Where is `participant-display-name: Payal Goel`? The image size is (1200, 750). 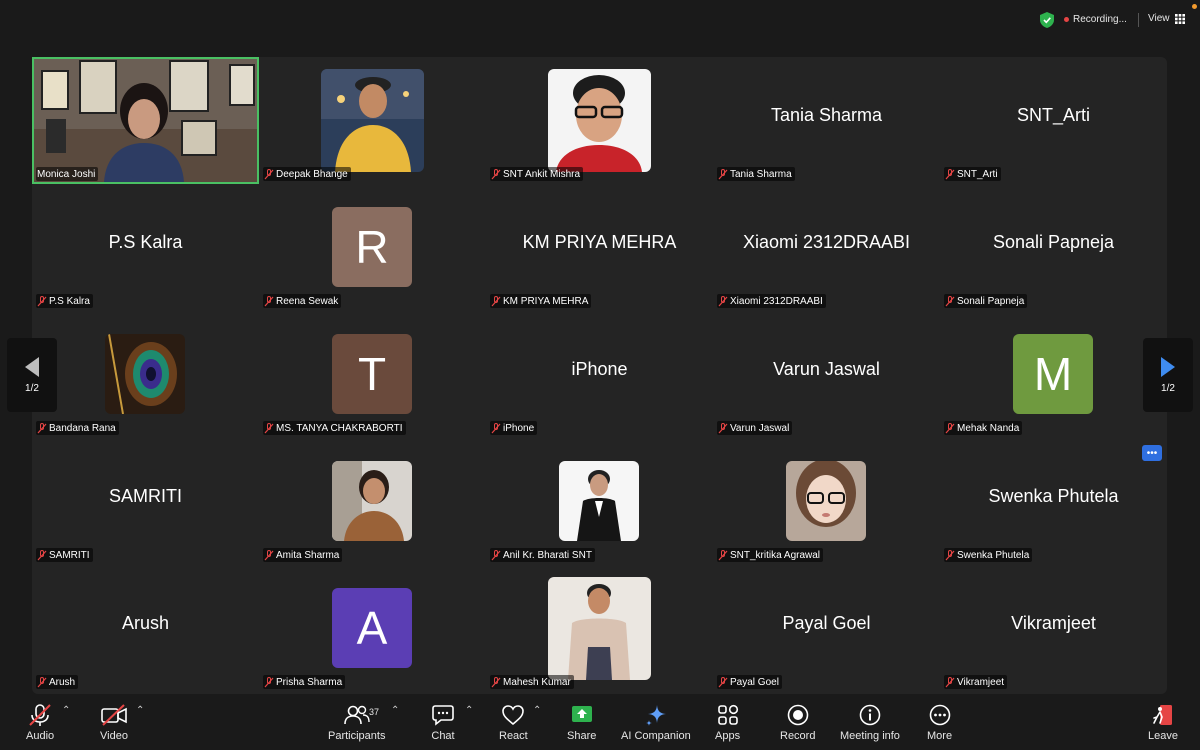 participant-display-name: Payal Goel is located at coordinates (826, 623).